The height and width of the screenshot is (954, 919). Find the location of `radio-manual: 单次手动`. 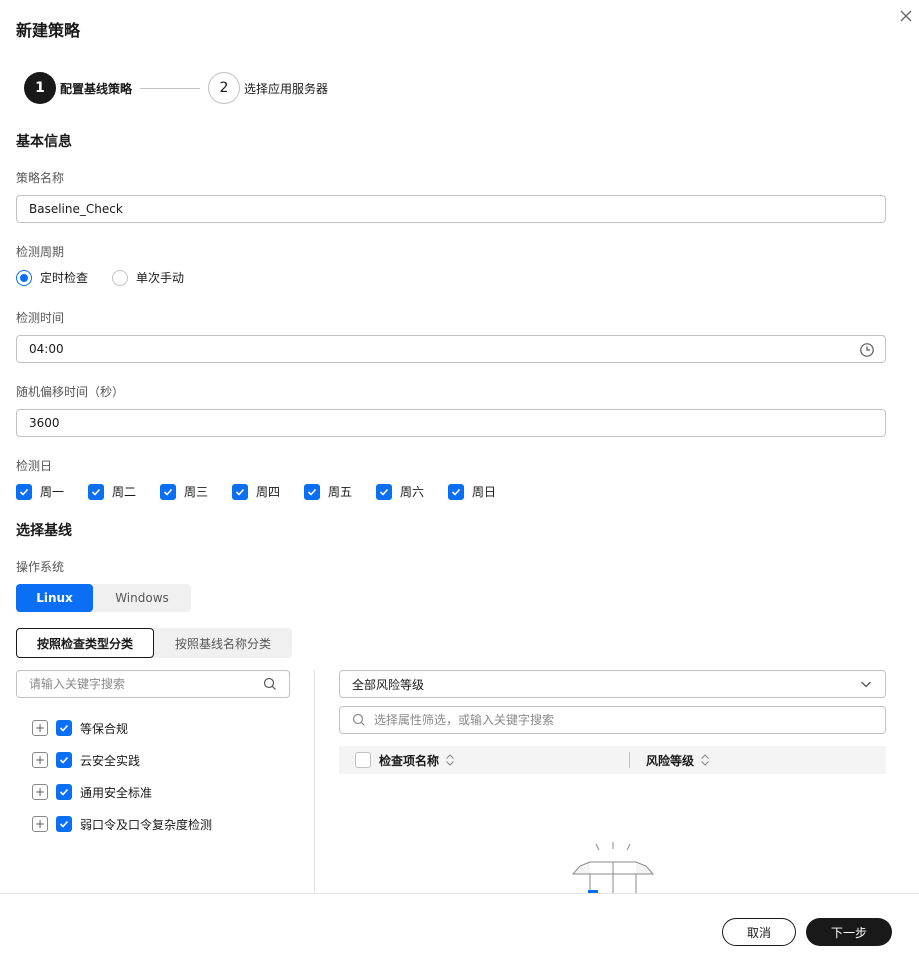

radio-manual: 单次手动 is located at coordinates (148, 277).